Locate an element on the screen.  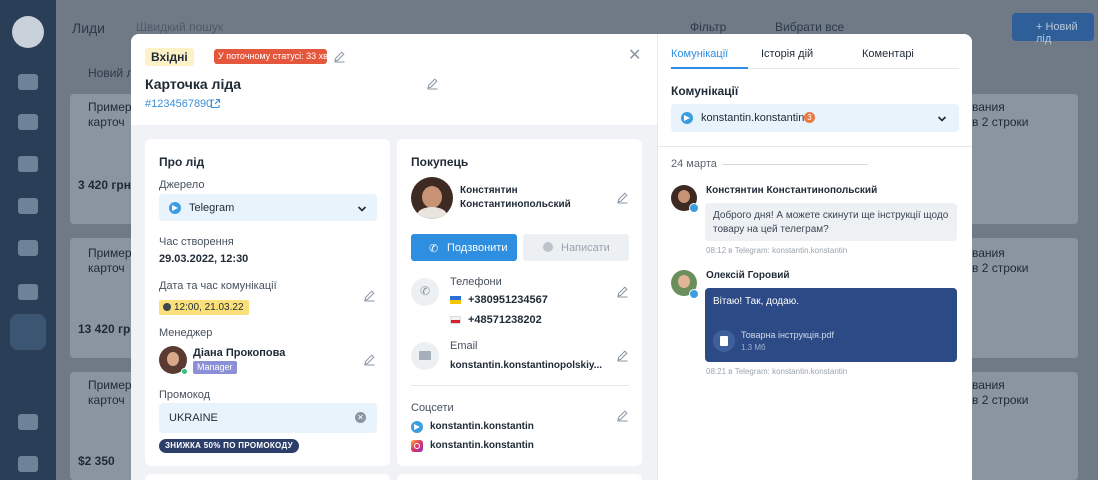
cart-icon is located at coordinates (28, 82).